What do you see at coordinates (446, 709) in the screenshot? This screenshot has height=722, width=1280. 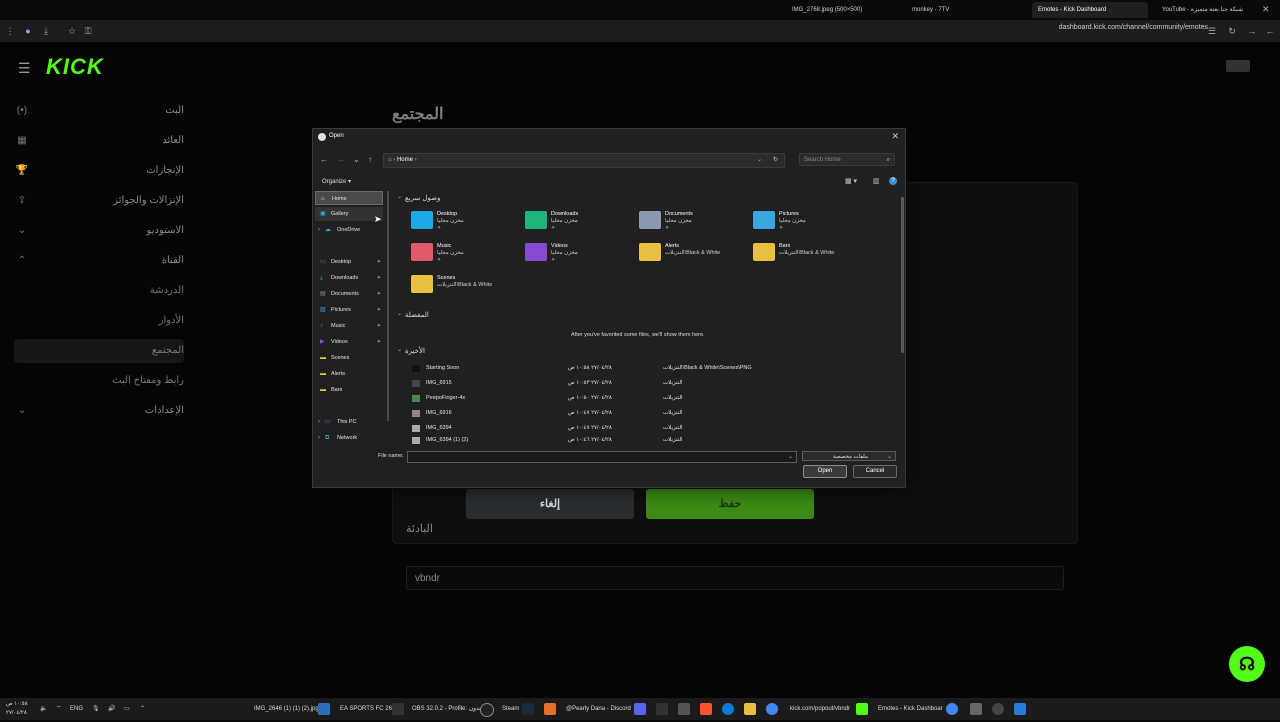 I see `taskbar-app-obs: OBS 32.0.2 - Profile: بدون` at bounding box center [446, 709].